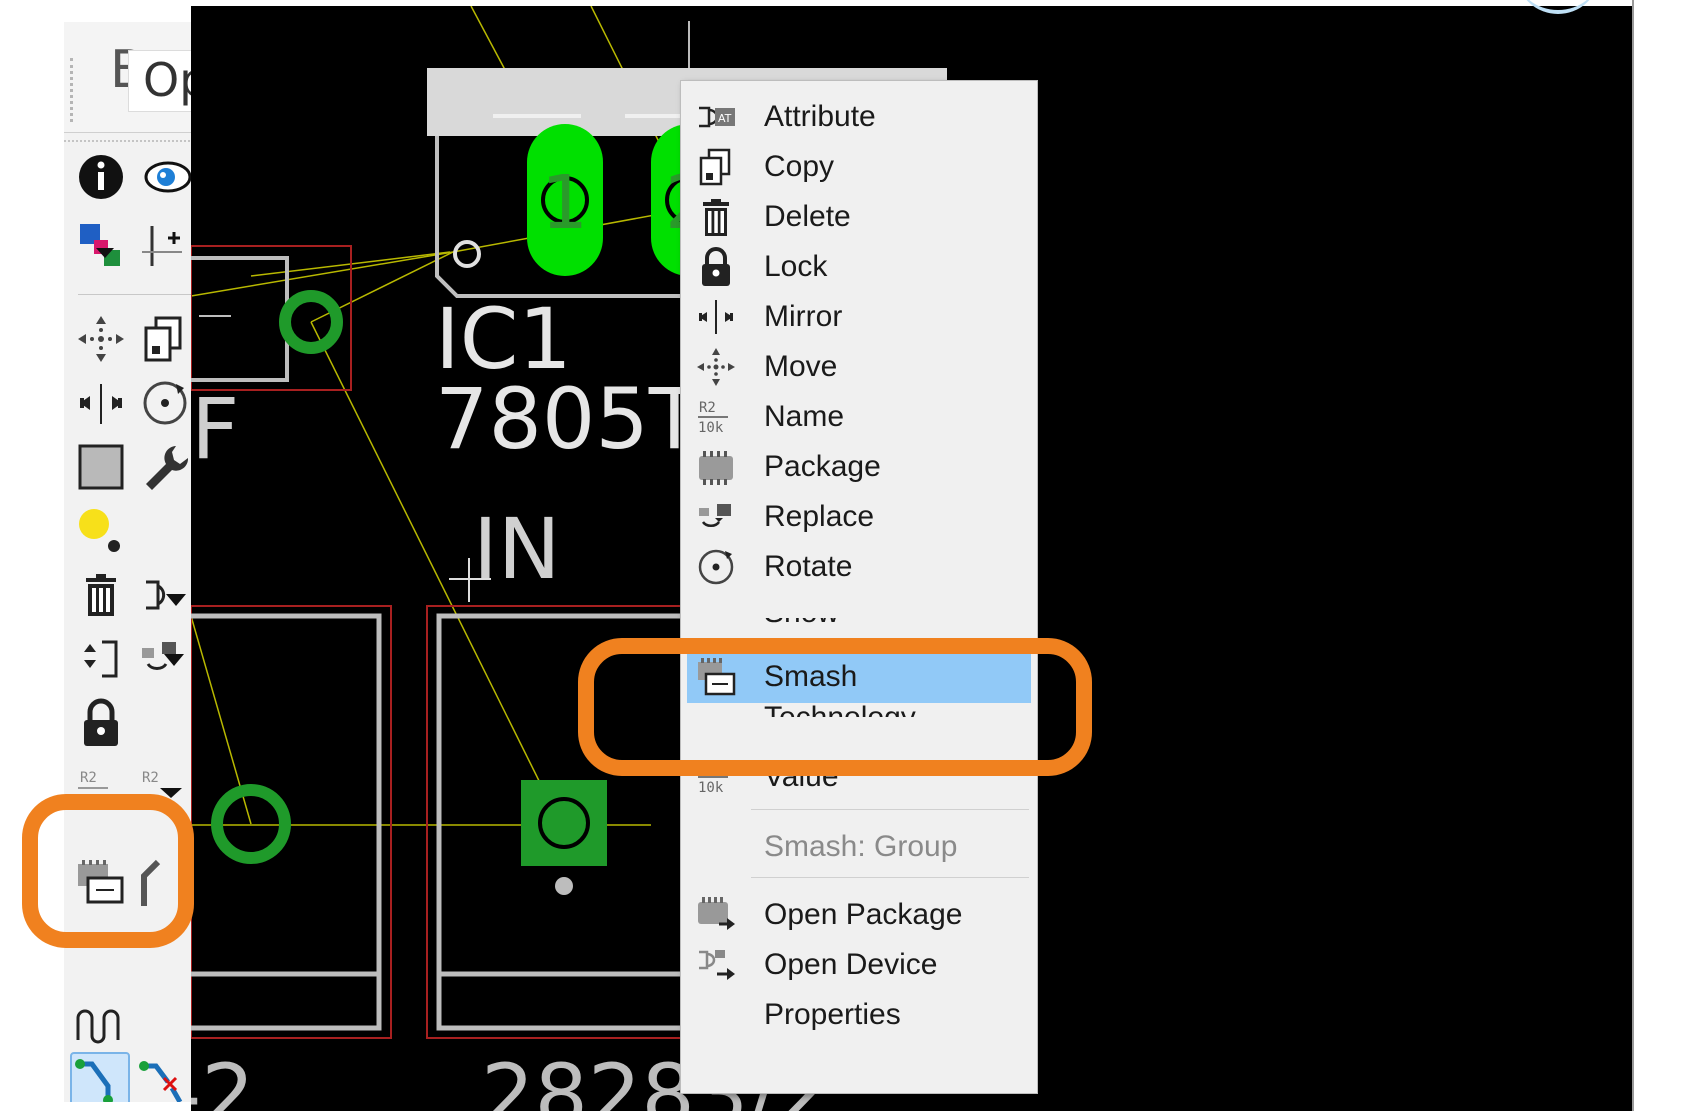  What do you see at coordinates (165, 177) in the screenshot?
I see `show-eye-icon` at bounding box center [165, 177].